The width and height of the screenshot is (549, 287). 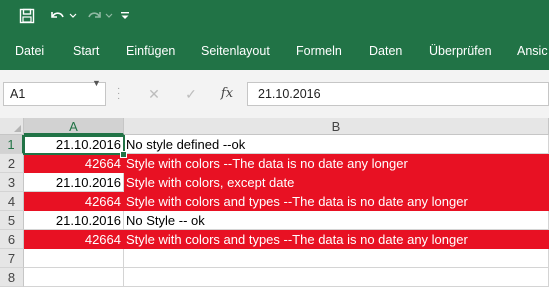 I want to click on customize-icon, so click(x=125, y=16).